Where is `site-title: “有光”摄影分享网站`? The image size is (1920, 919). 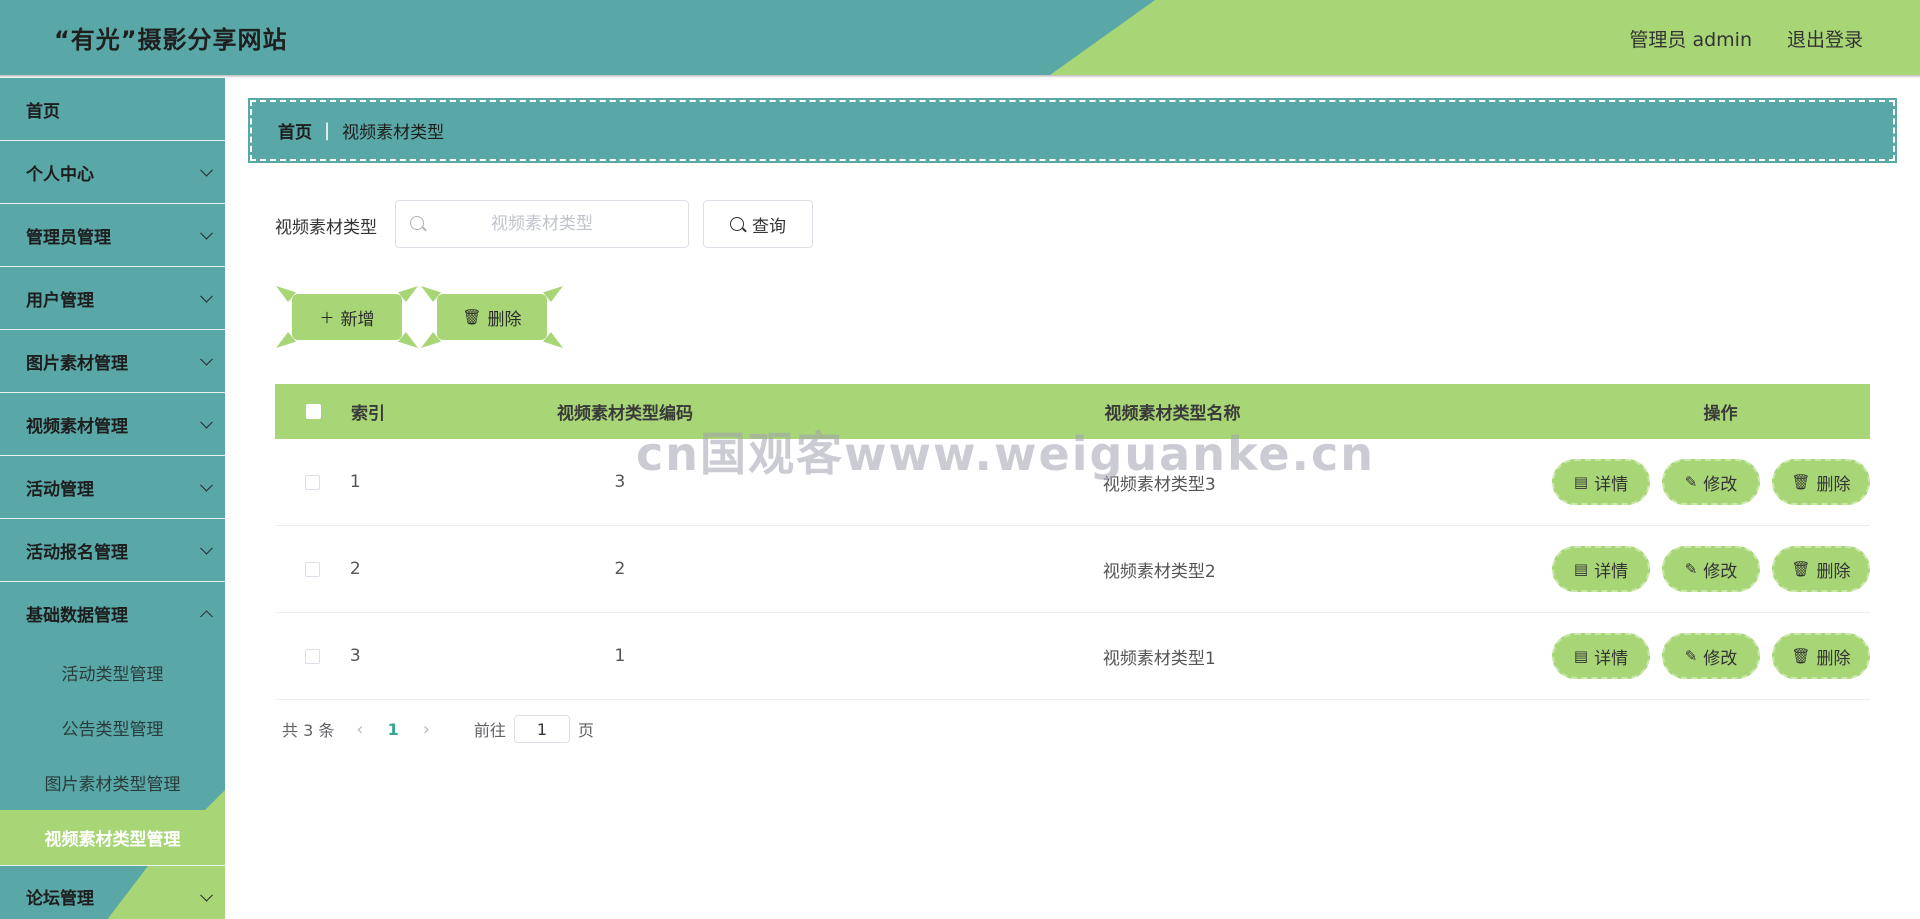 site-title: “有光”摄影分享网站 is located at coordinates (171, 40).